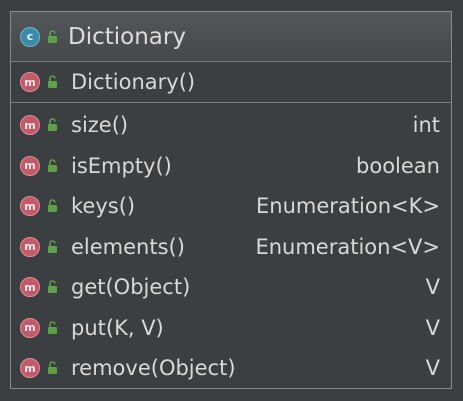  I want to click on method-row: m put(K, V) V, so click(231, 328).